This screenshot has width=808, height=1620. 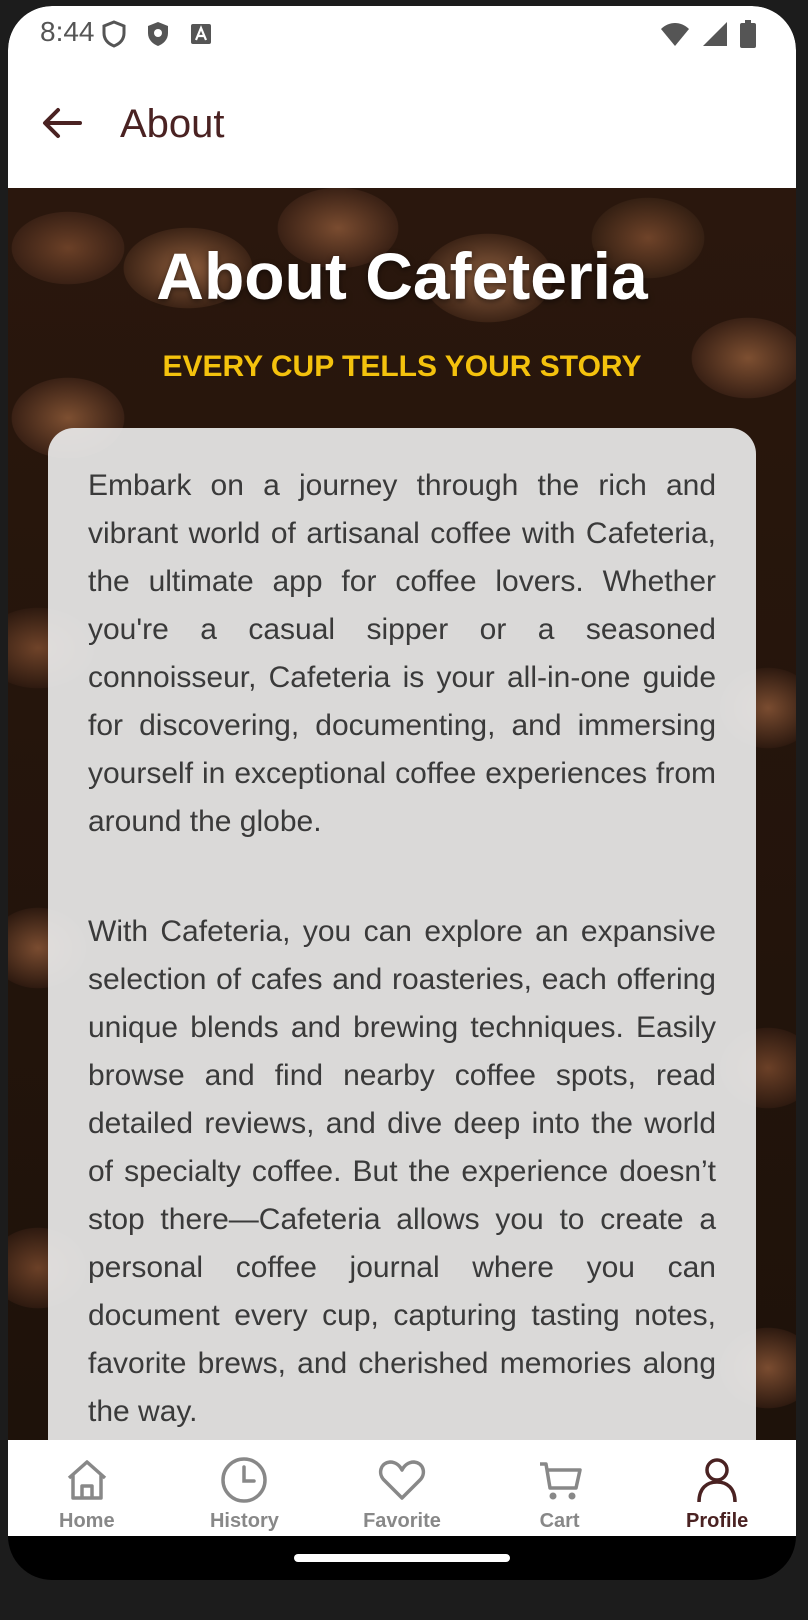 What do you see at coordinates (244, 1521) in the screenshot?
I see `nav-label-history: History` at bounding box center [244, 1521].